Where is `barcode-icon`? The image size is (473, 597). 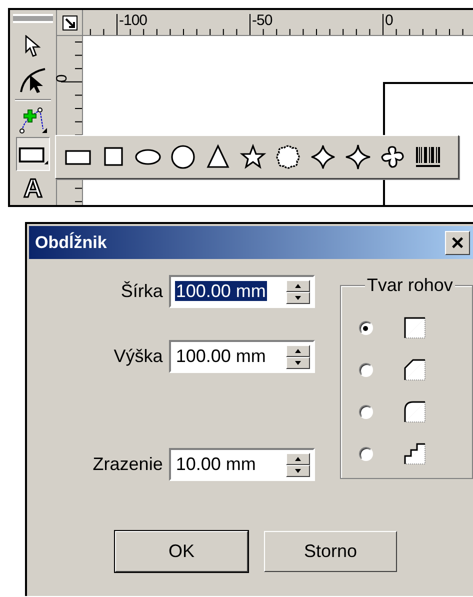
barcode-icon is located at coordinates (428, 157).